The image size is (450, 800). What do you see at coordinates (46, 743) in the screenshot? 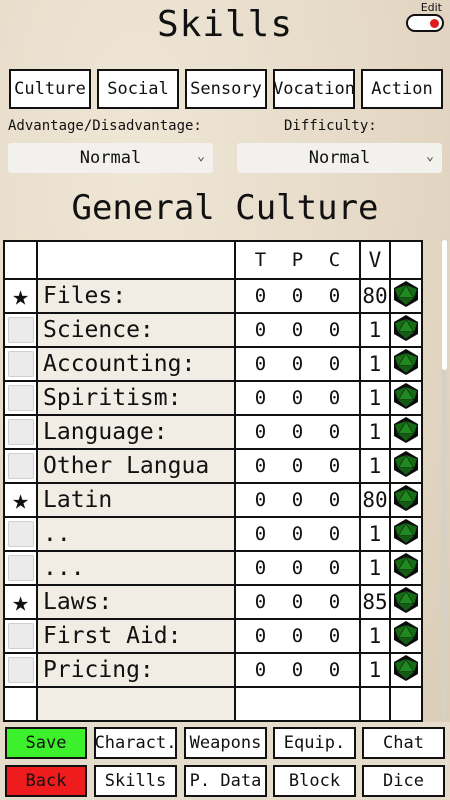
I see `save-button: Save` at bounding box center [46, 743].